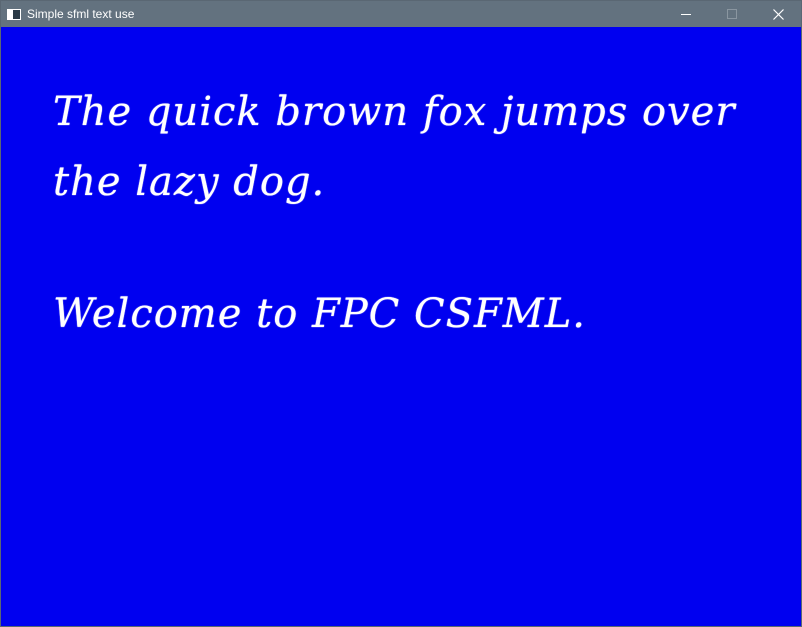  What do you see at coordinates (319, 314) in the screenshot?
I see `text-line-3: Welcome to FPC CSFML.` at bounding box center [319, 314].